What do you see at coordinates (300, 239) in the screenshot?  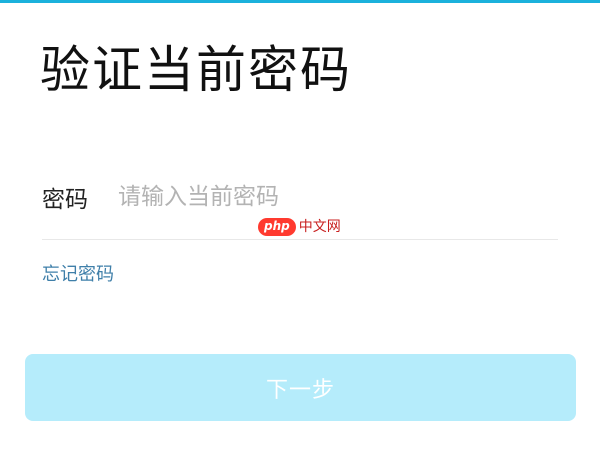 I see `field-divider` at bounding box center [300, 239].